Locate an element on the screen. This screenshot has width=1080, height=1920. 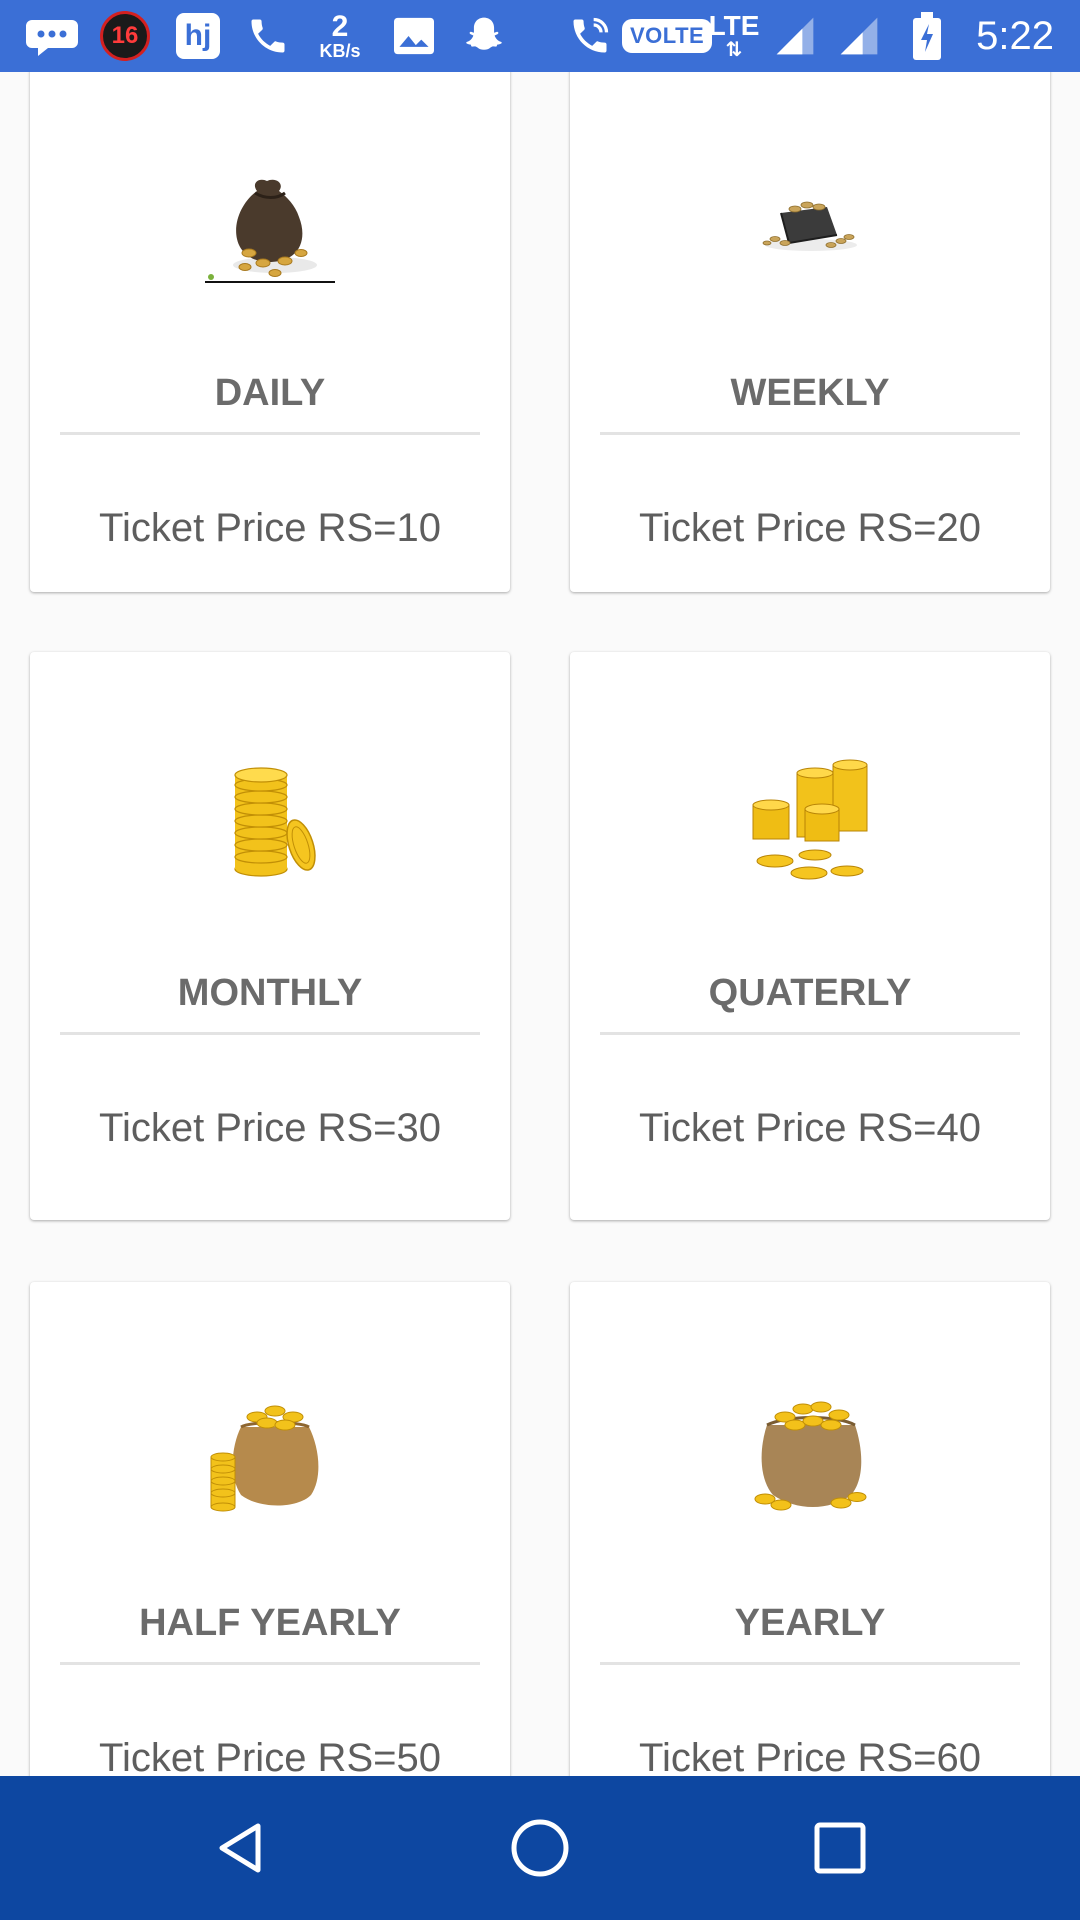
wallet-coins-icon is located at coordinates (810, 222).